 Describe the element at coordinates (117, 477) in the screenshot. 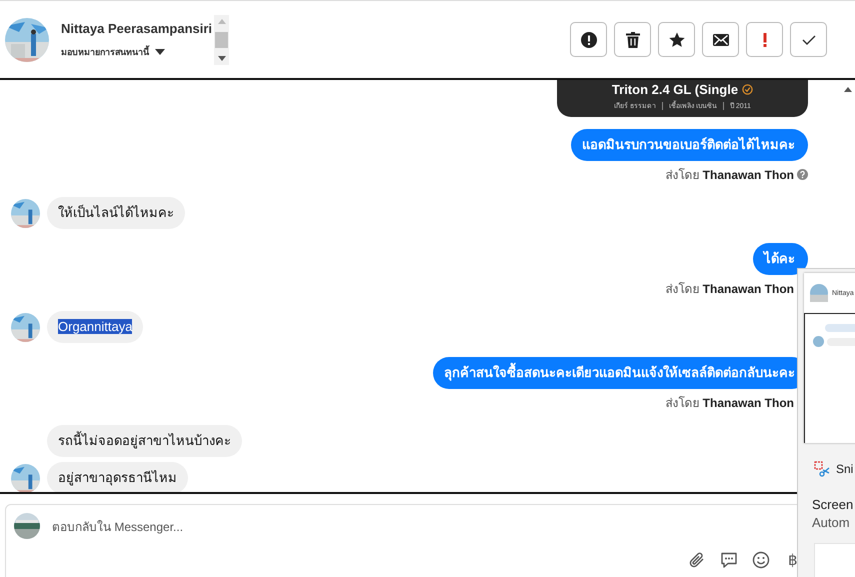

I see `message-bubble: อยู่สาขาอุดรธานีไหม` at that location.